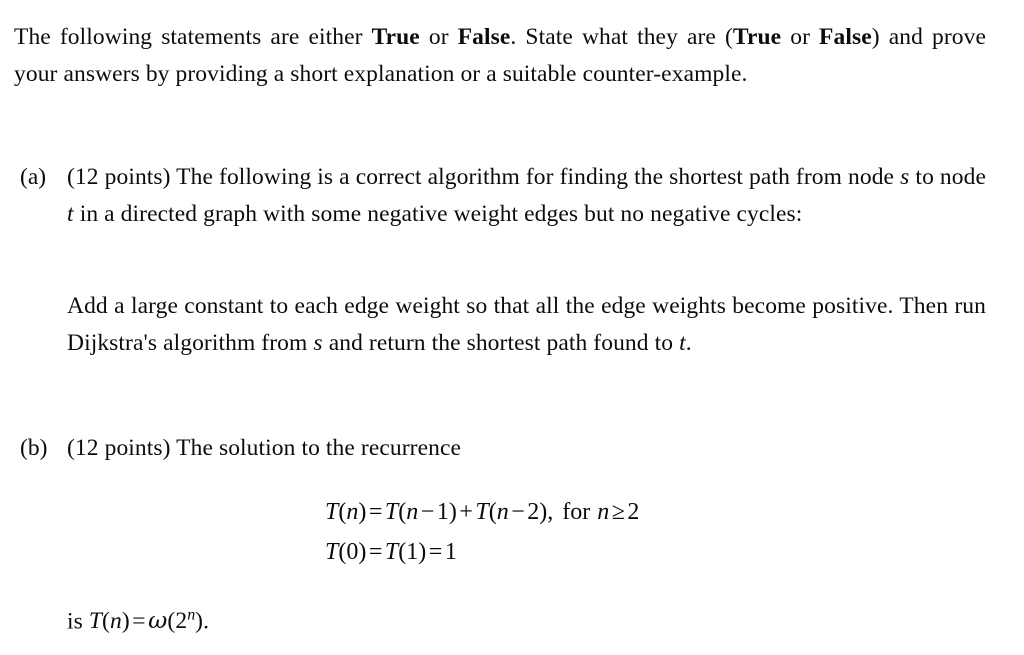 Image resolution: width=1024 pixels, height=655 pixels. What do you see at coordinates (800, 37) in the screenshot?
I see `intro-text-4: or` at bounding box center [800, 37].